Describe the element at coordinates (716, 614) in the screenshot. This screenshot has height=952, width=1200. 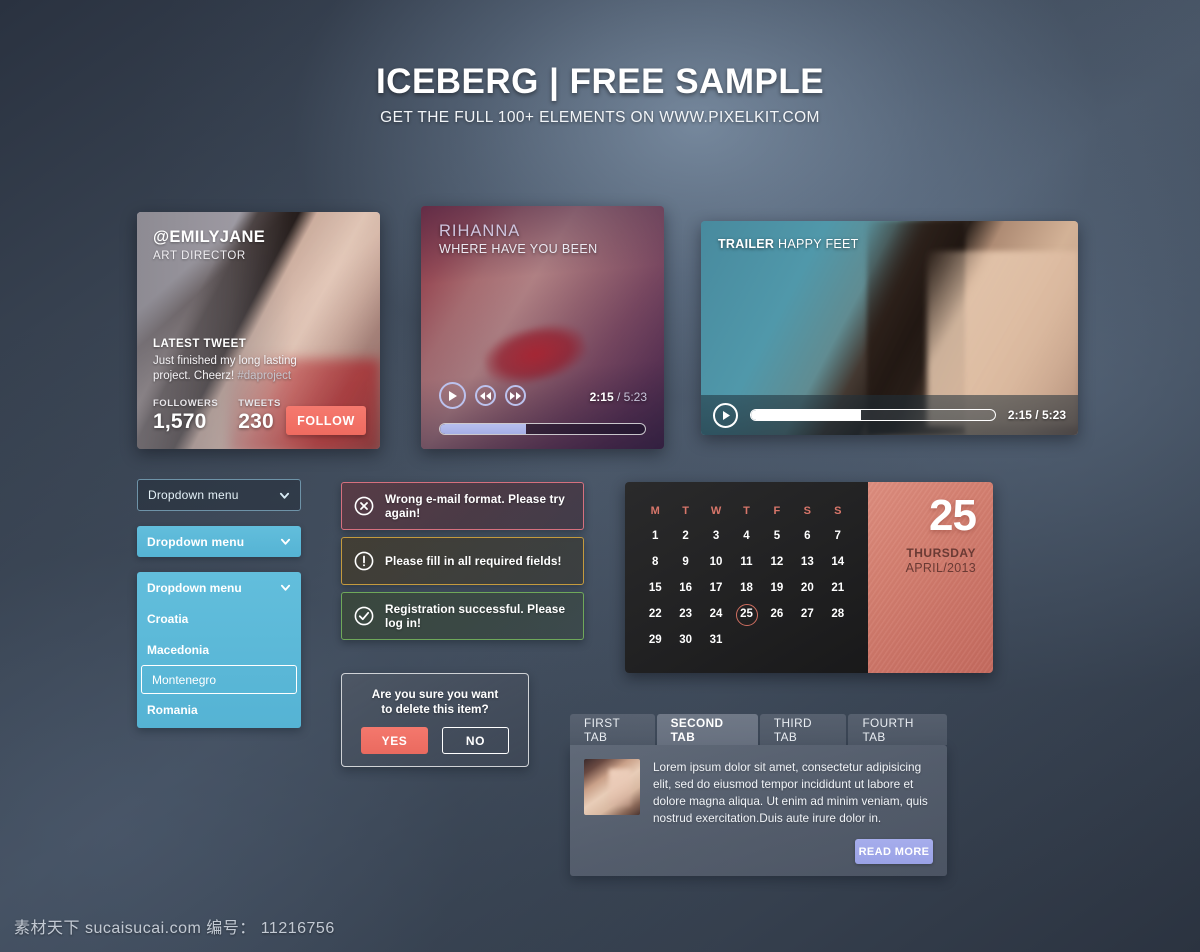
I see `calendar-day: 24` at that location.